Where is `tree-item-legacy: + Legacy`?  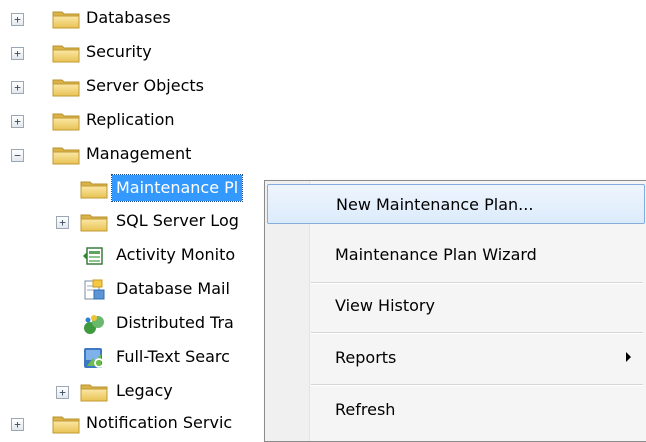
tree-item-legacy: + Legacy is located at coordinates (150, 392).